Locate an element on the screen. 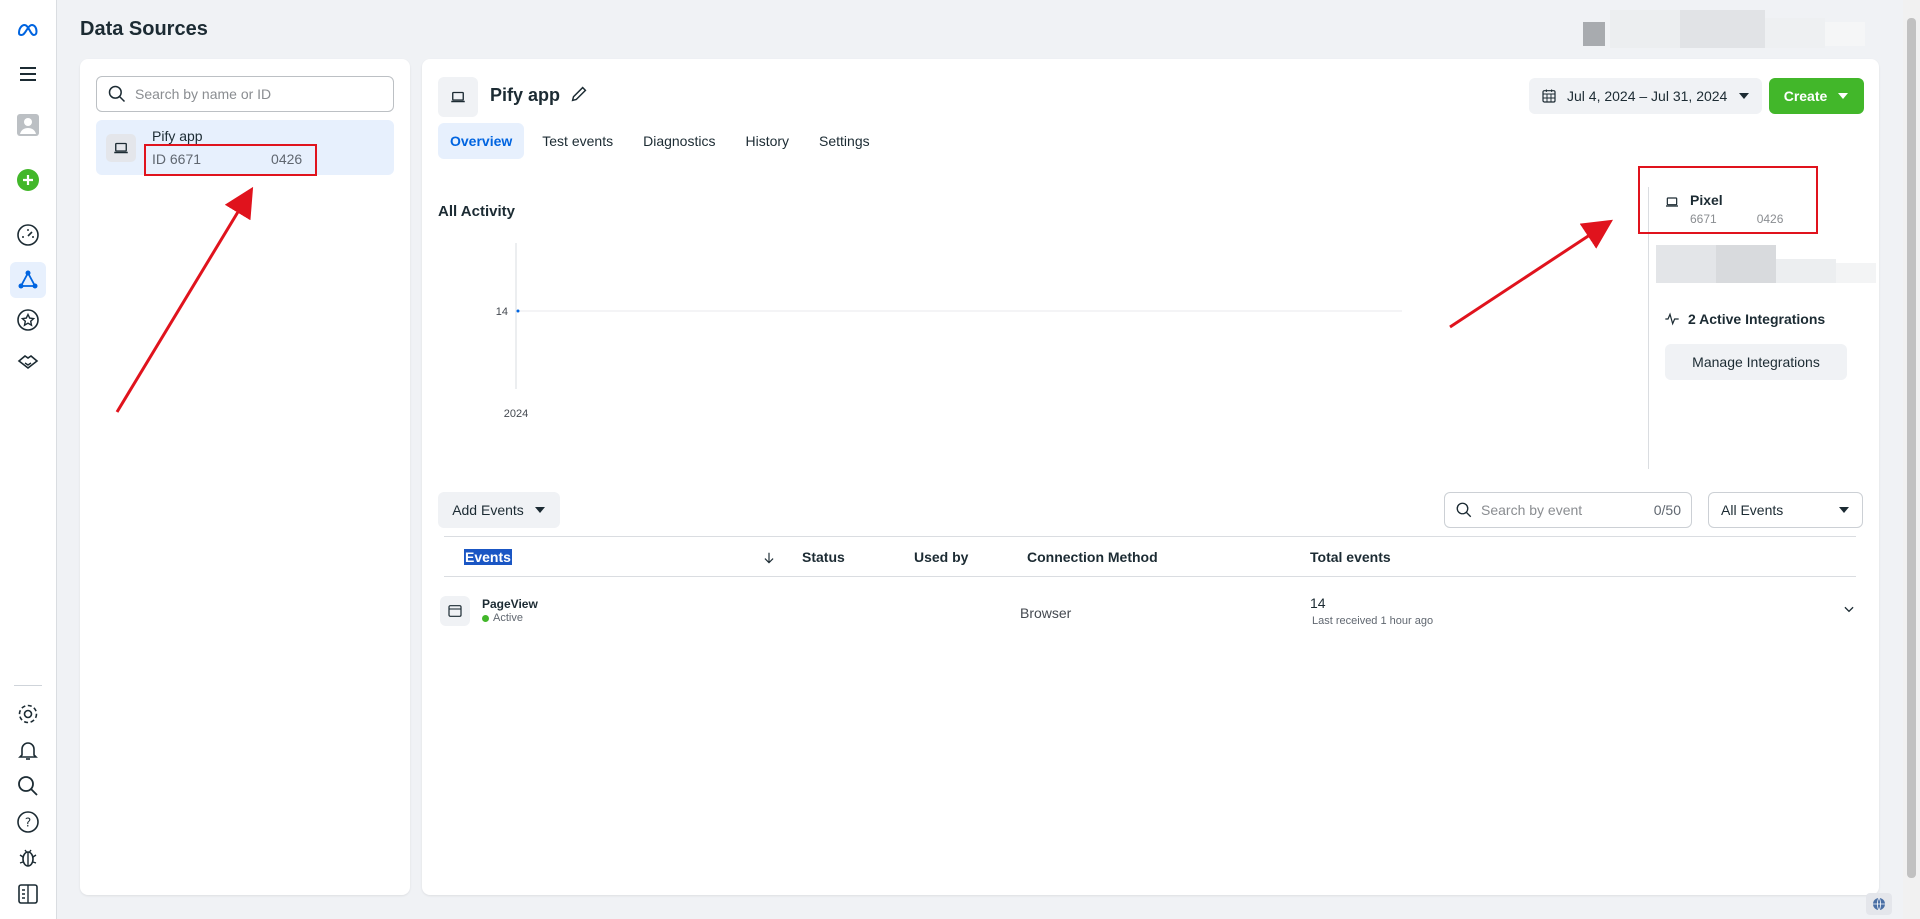  calendar-icon is located at coordinates (1549, 96).